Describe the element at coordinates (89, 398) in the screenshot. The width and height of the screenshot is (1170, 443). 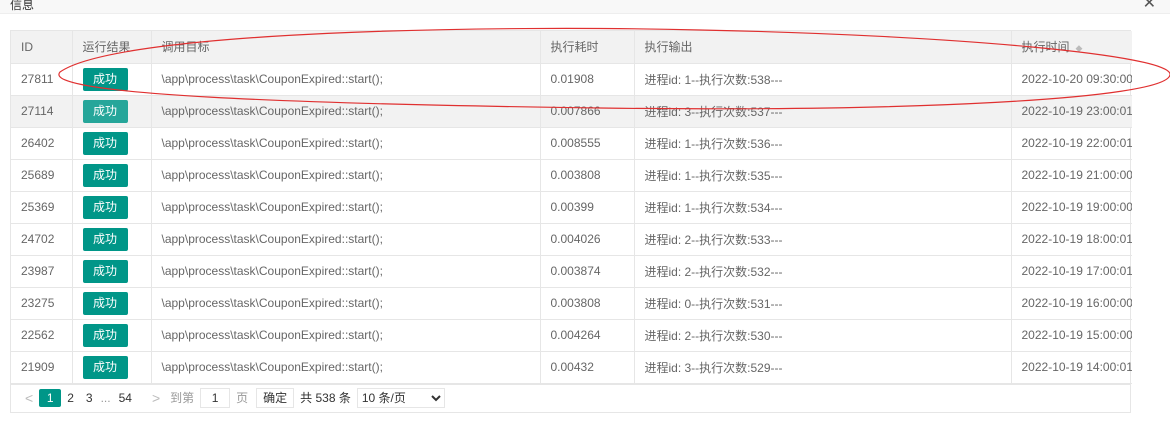
I see `page-3: 3` at that location.